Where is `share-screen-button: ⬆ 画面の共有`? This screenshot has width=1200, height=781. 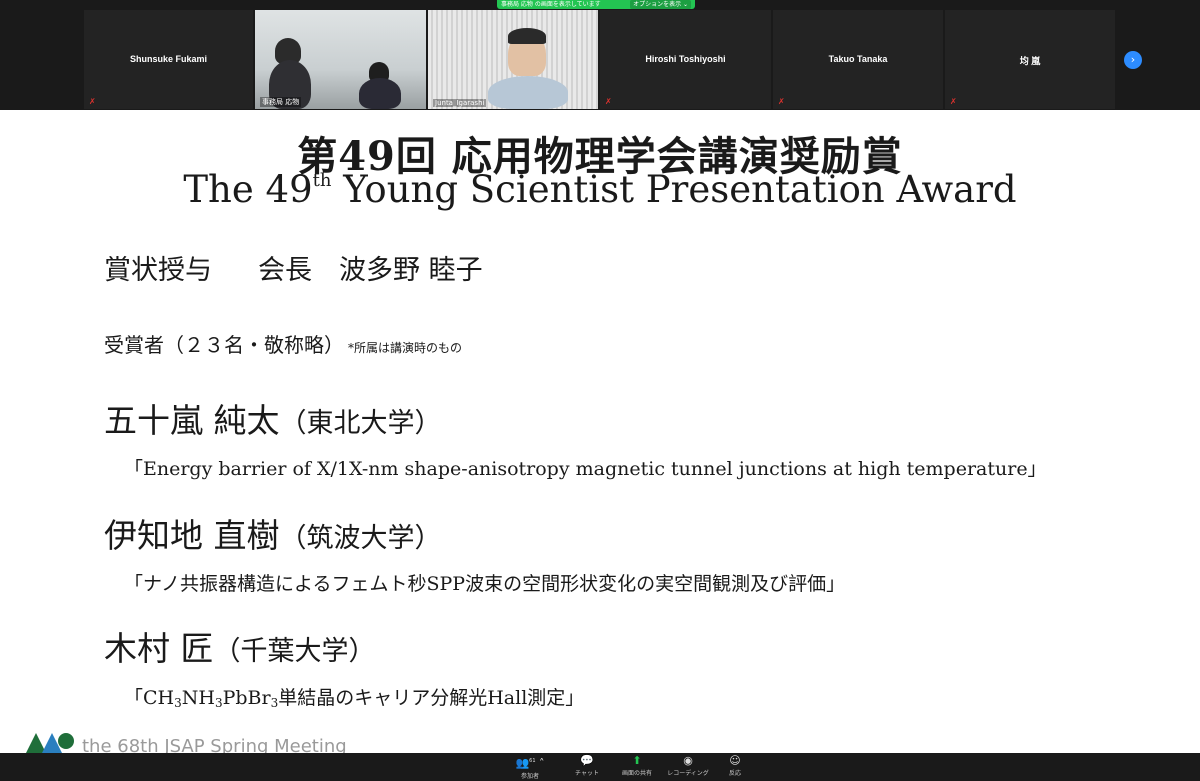
share-screen-button: ⬆ 画面の共有 is located at coordinates (637, 767).